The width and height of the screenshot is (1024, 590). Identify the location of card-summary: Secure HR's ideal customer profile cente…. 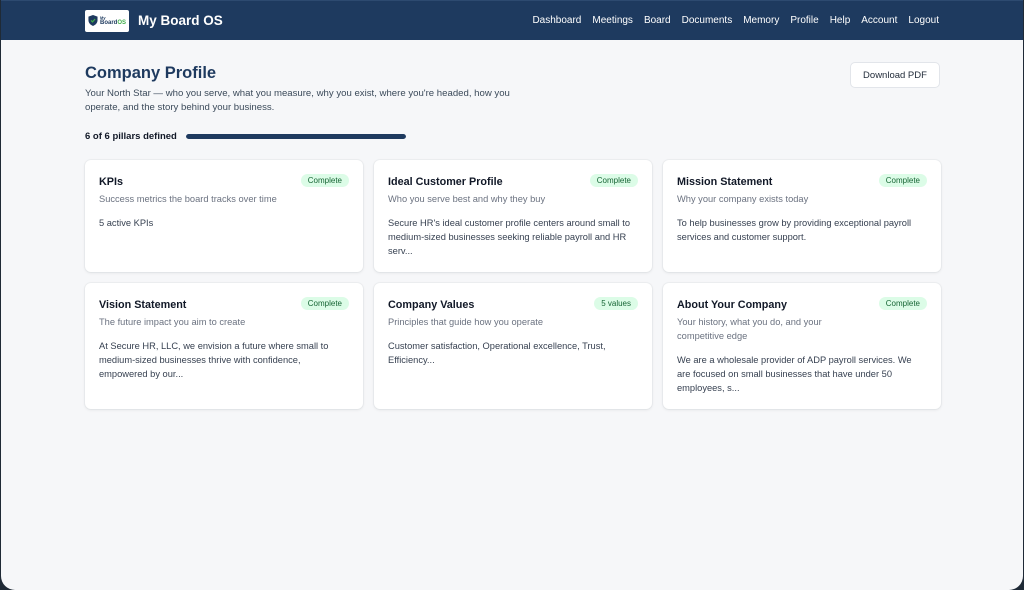
(509, 237).